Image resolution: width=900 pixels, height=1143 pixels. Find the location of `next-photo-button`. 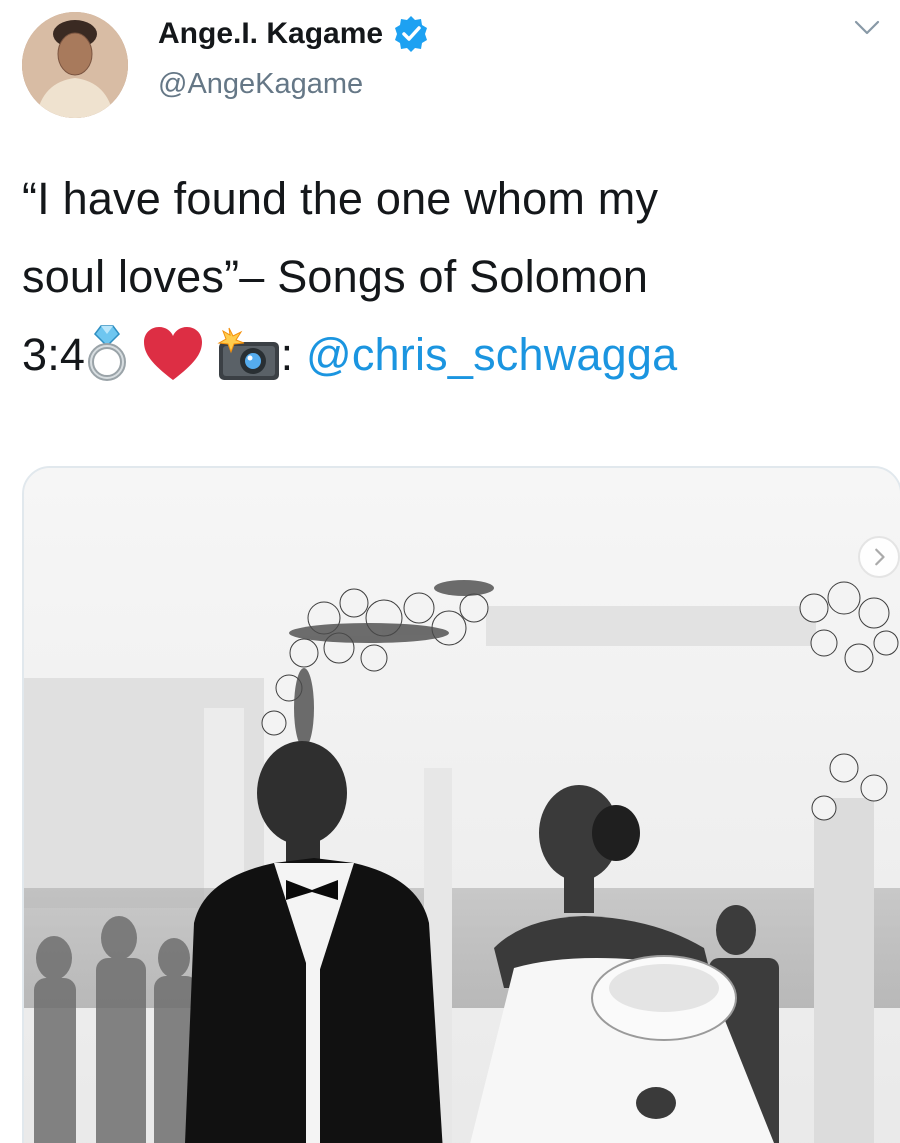

next-photo-button is located at coordinates (879, 557).